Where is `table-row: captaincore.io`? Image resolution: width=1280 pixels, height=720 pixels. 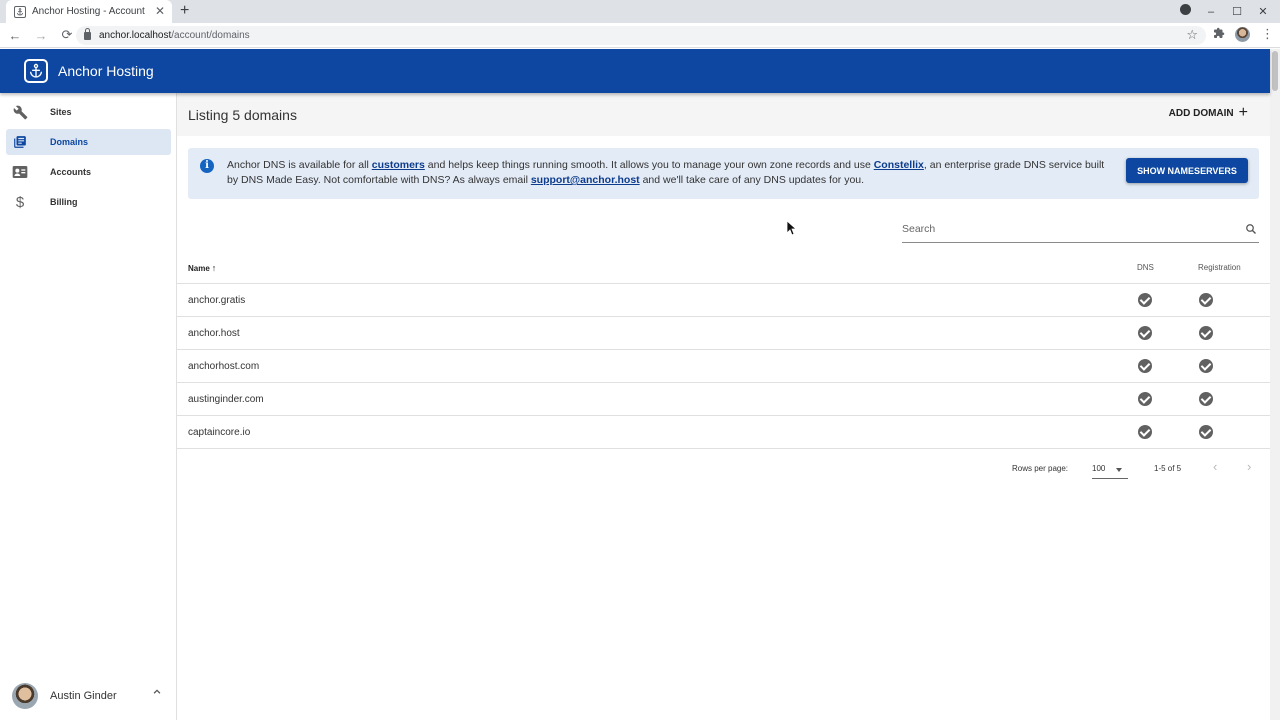
table-row: captaincore.io is located at coordinates (723, 432).